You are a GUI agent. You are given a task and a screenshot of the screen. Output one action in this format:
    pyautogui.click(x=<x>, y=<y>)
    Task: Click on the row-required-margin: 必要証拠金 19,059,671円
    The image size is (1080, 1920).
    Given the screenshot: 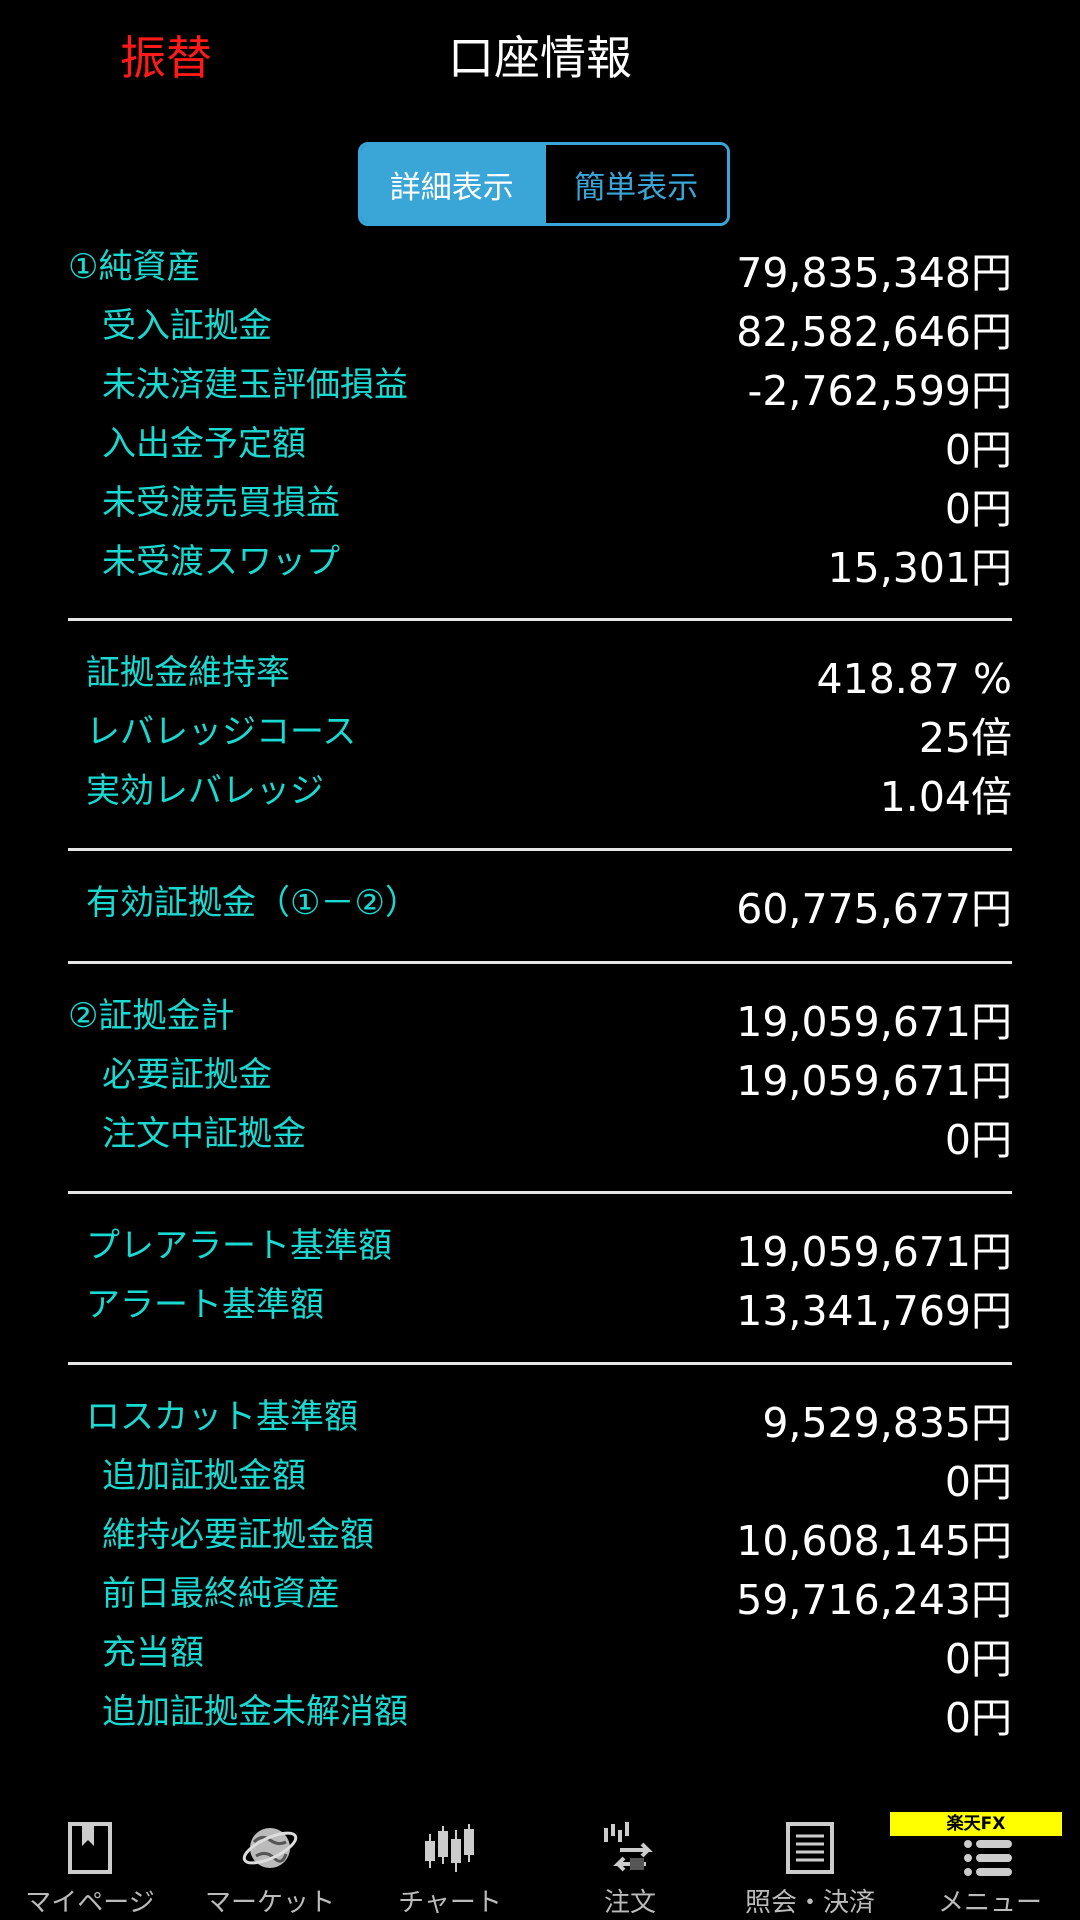 What is the action you would take?
    pyautogui.click(x=540, y=1079)
    